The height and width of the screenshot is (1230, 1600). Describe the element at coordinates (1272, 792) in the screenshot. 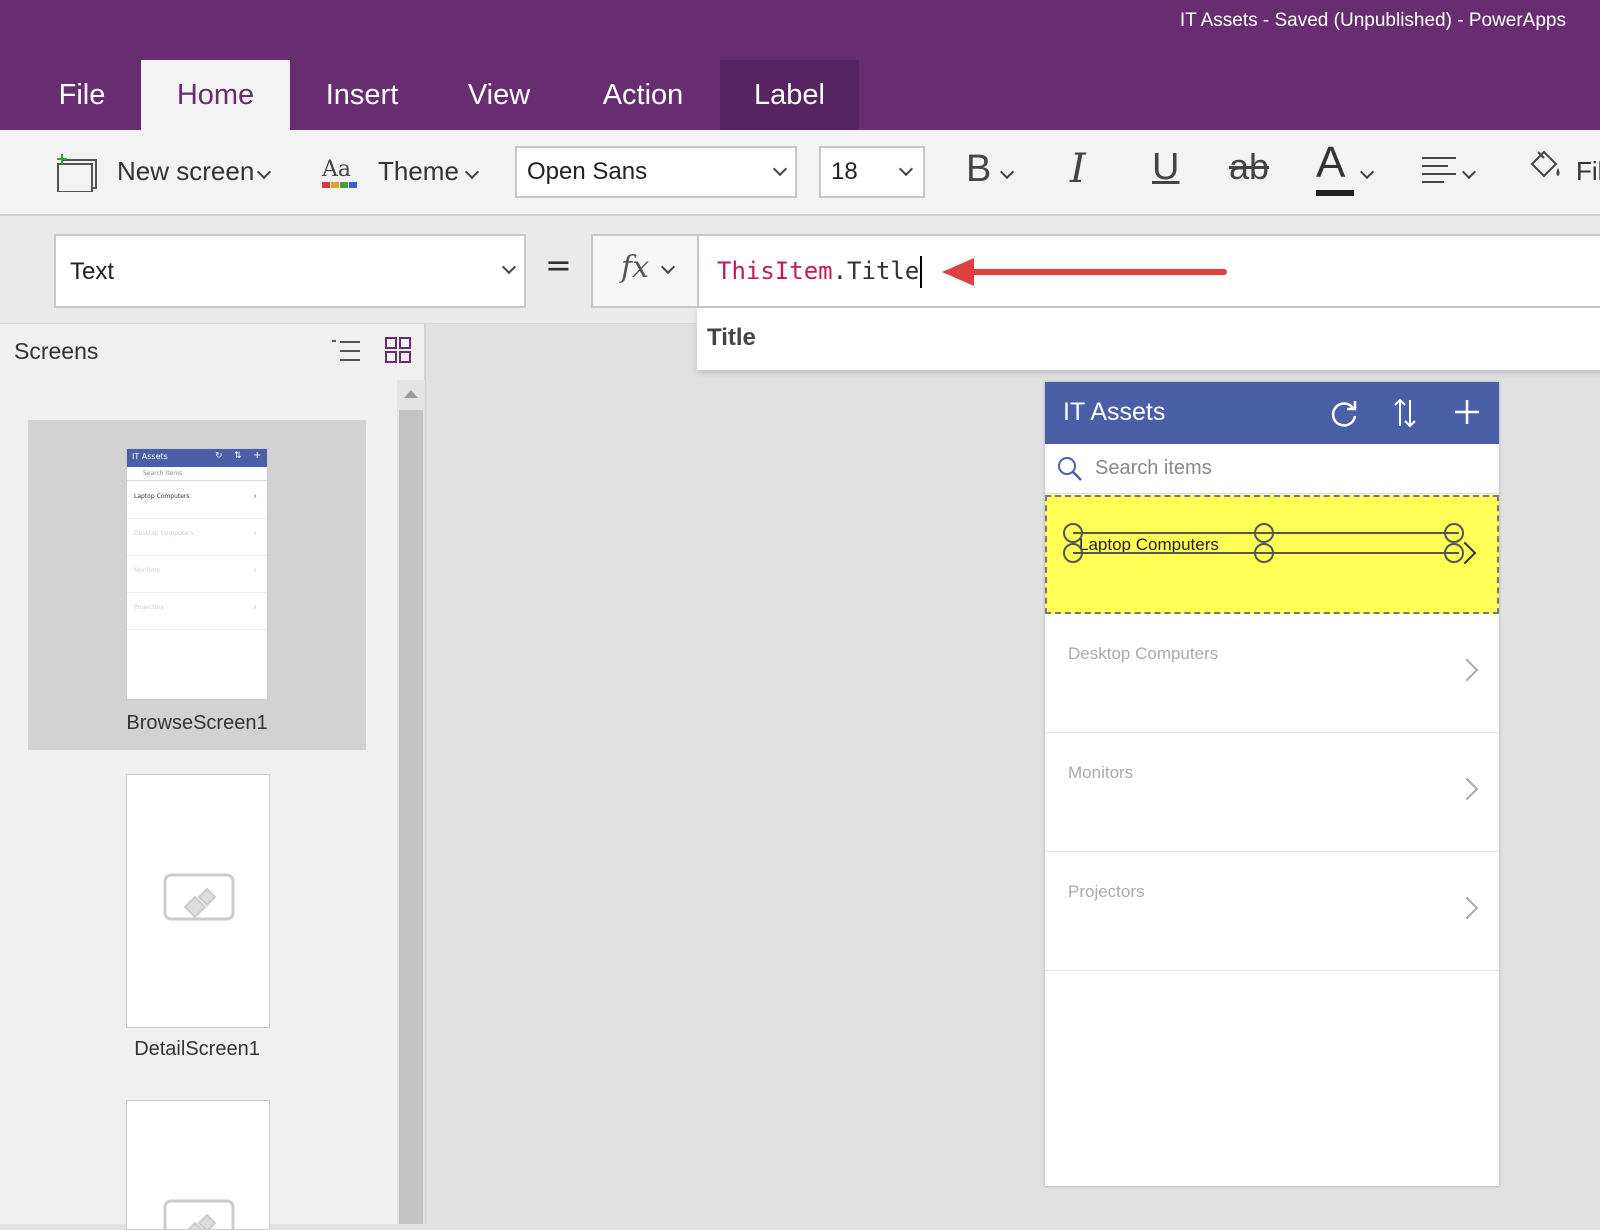

I see `list-item: Monitors` at that location.